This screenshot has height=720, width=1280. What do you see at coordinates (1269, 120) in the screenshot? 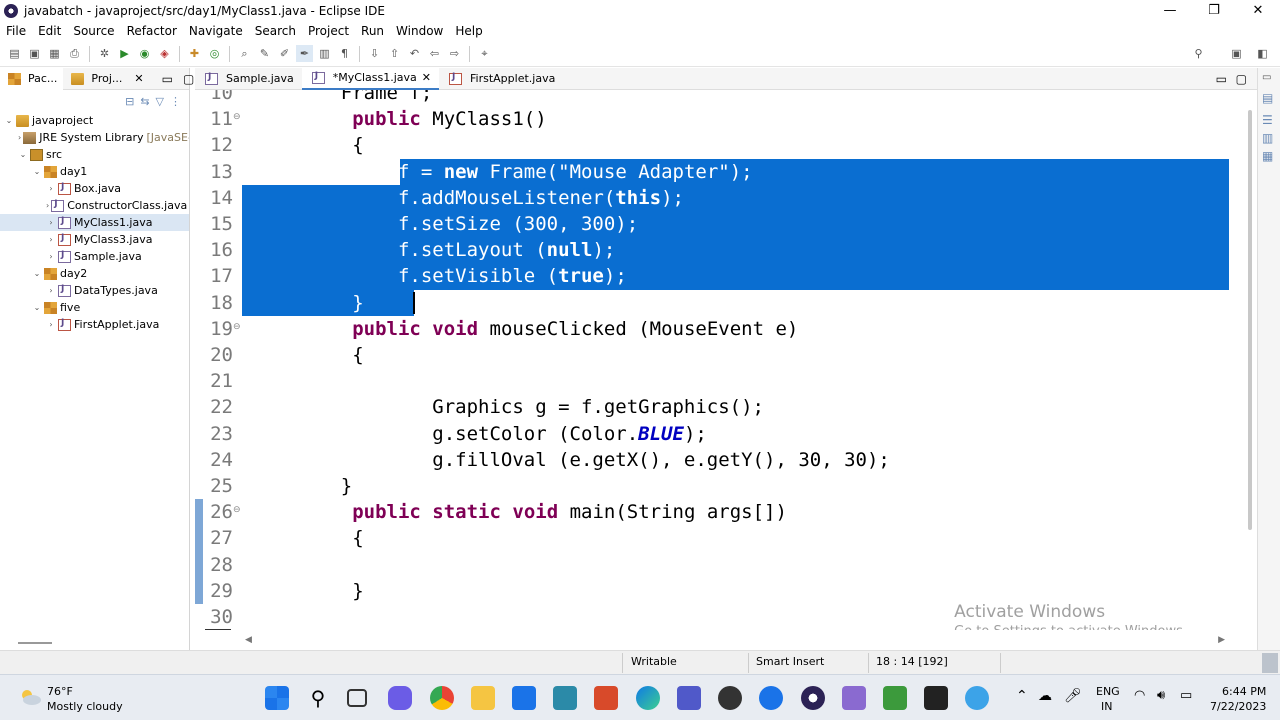
I see `task-list-icon: ☰` at bounding box center [1269, 120].